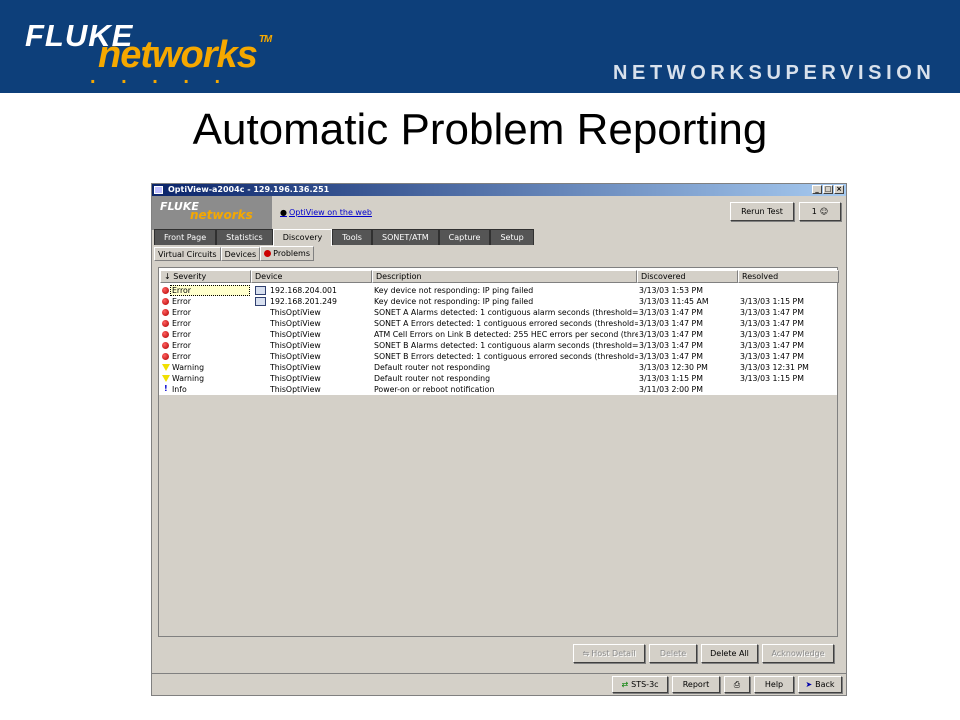 The image size is (960, 720). Describe the element at coordinates (352, 237) in the screenshot. I see `tab-tools: Tools` at that location.